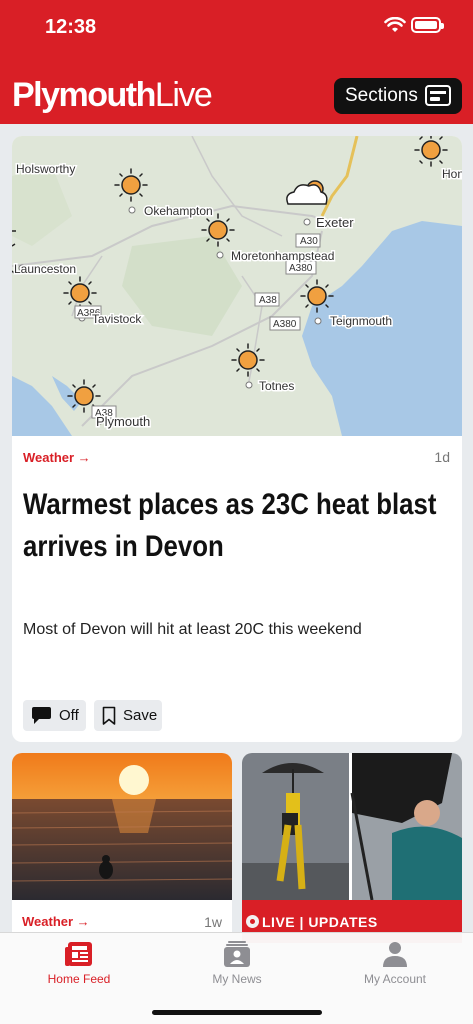  What do you see at coordinates (320, 922) in the screenshot?
I see `live-updates-label: LIVE | UPDATES` at bounding box center [320, 922].